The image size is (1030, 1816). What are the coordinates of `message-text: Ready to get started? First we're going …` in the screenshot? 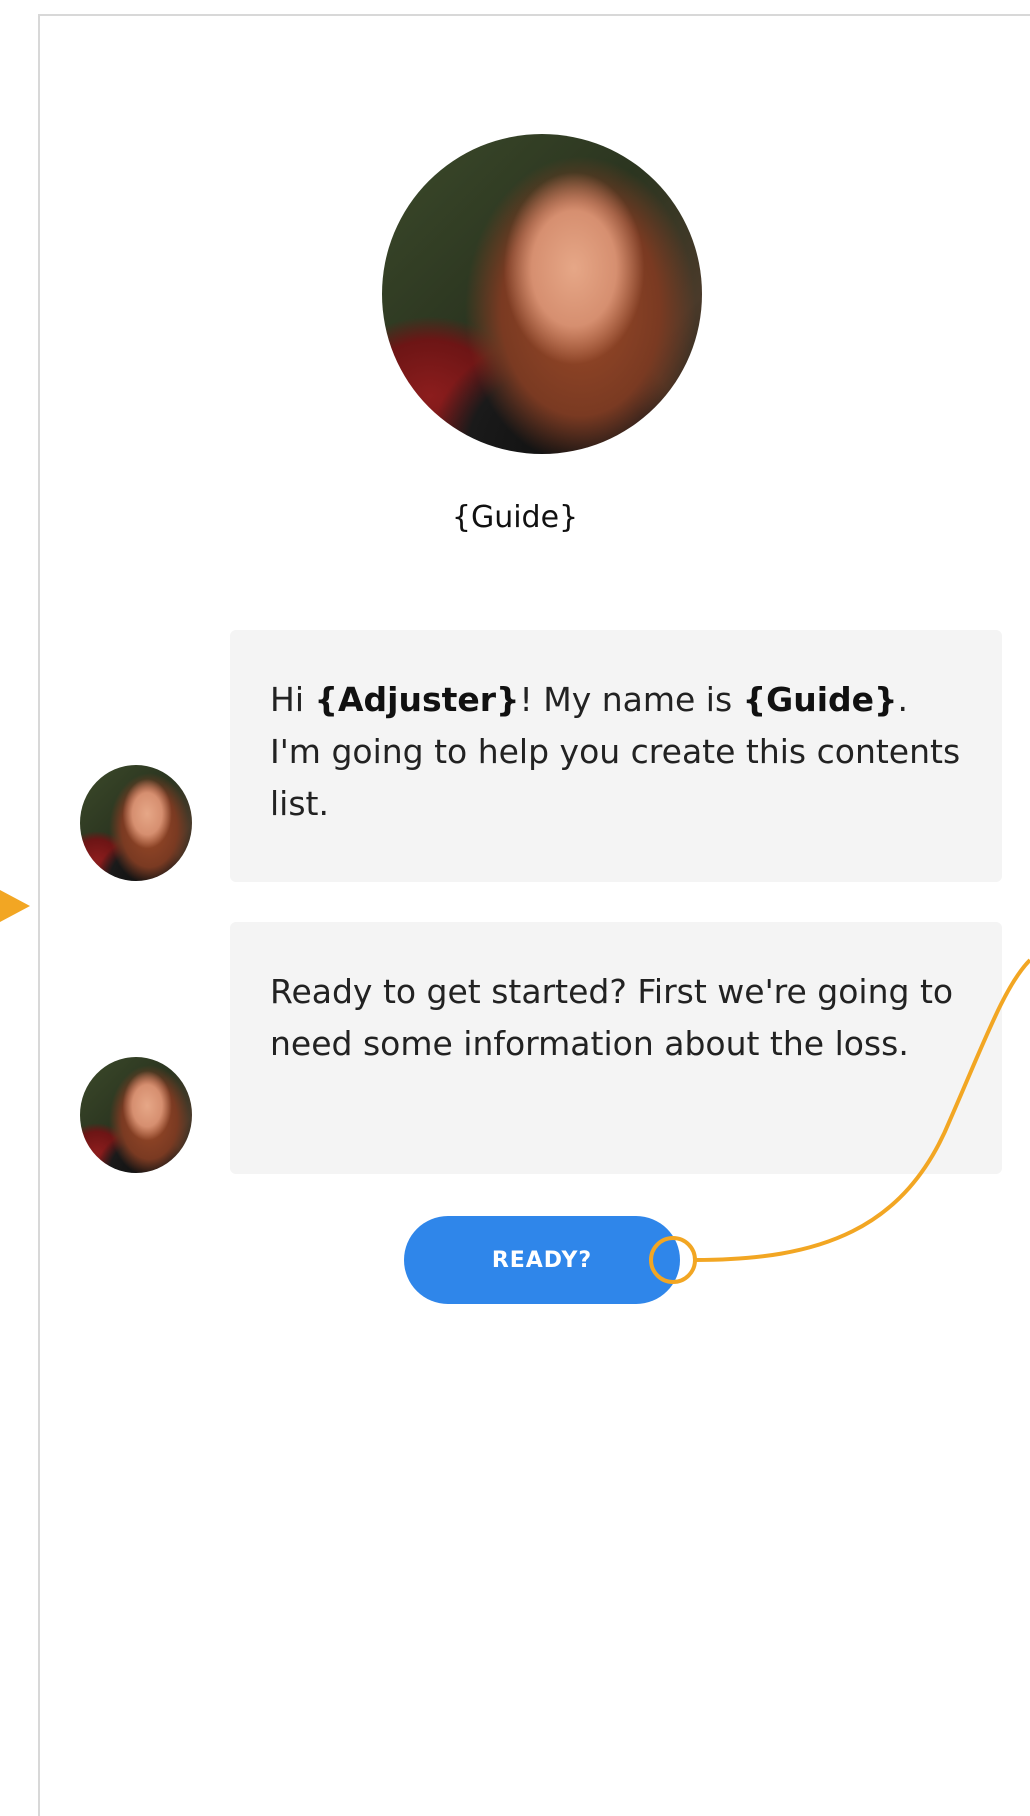 It's located at (612, 1017).